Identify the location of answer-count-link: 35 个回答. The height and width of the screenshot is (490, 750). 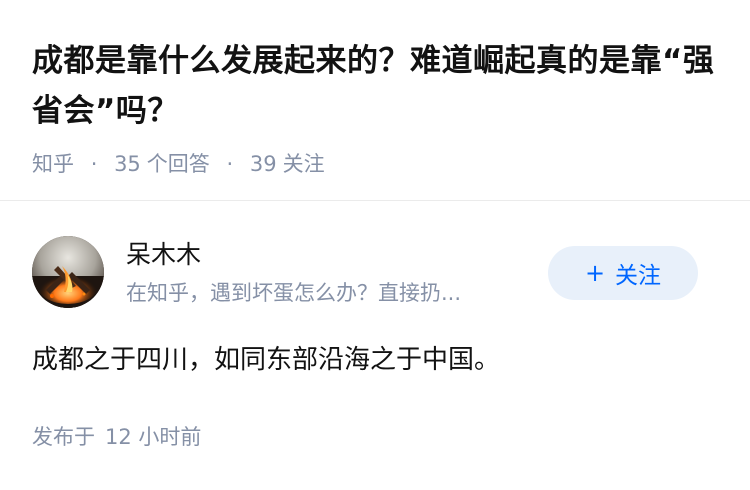
(165, 164).